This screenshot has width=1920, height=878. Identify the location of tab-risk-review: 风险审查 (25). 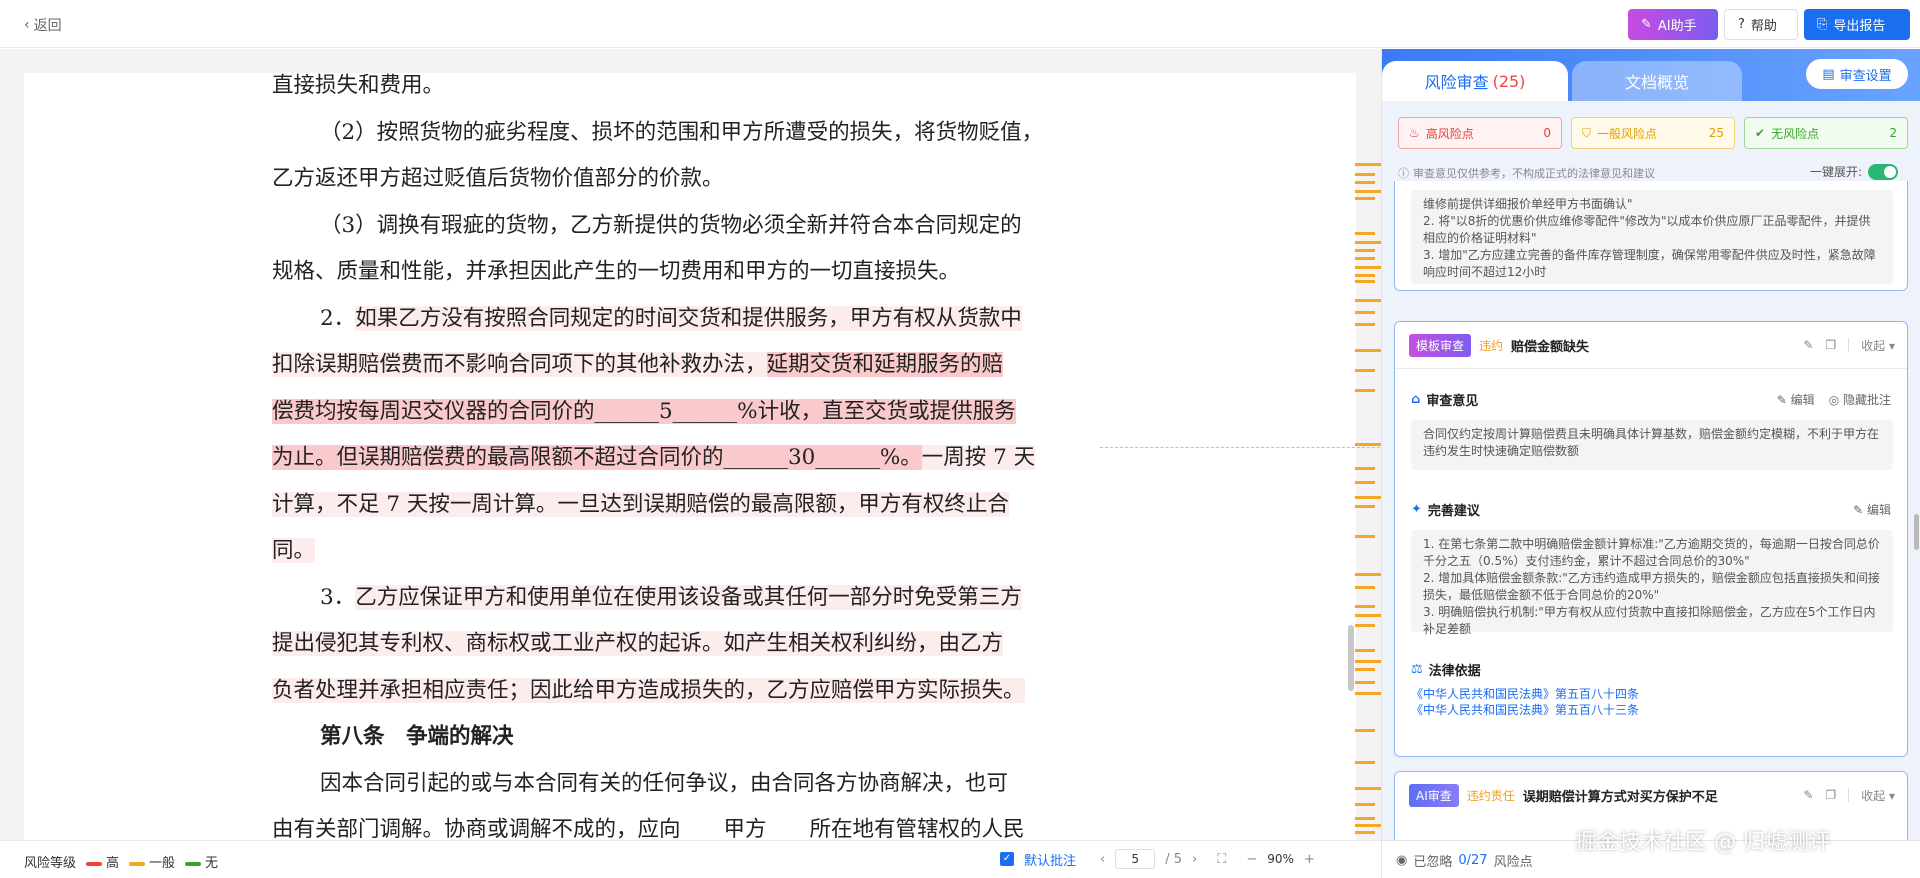
(1475, 81).